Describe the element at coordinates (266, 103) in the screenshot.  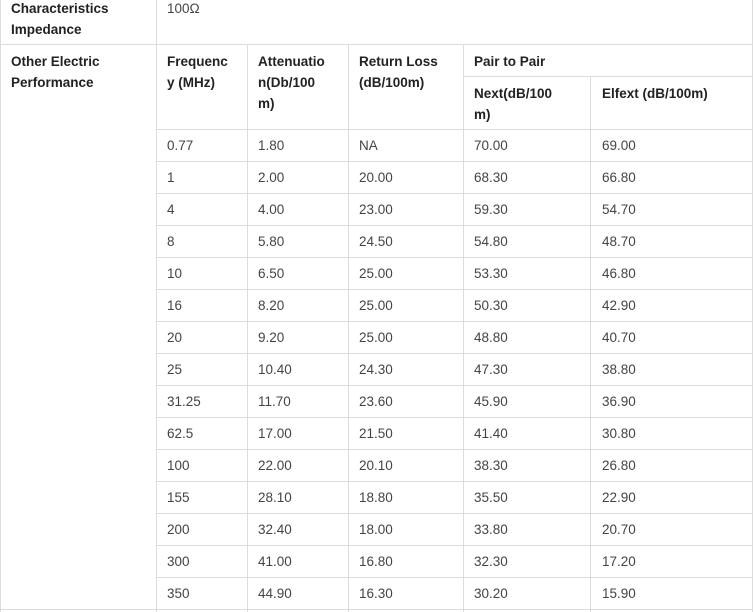
I see `header-attenuation: m)` at that location.